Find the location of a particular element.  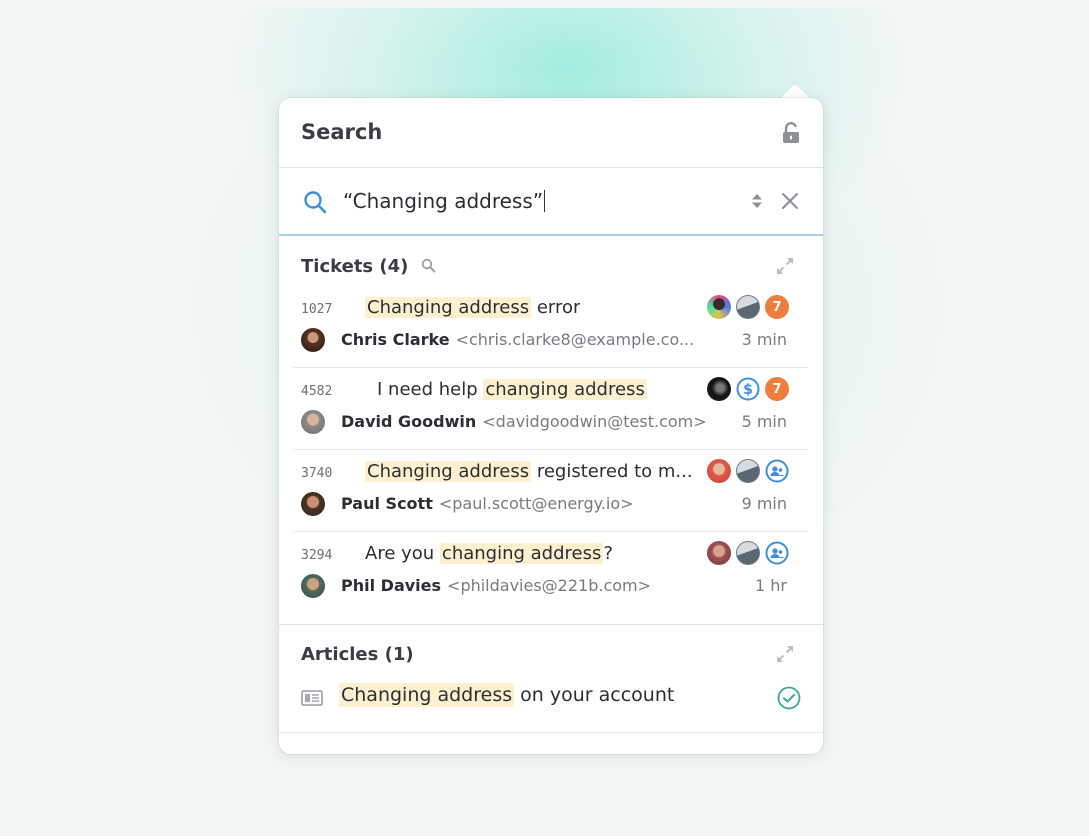

article-title: Changing address on your account is located at coordinates (507, 695).